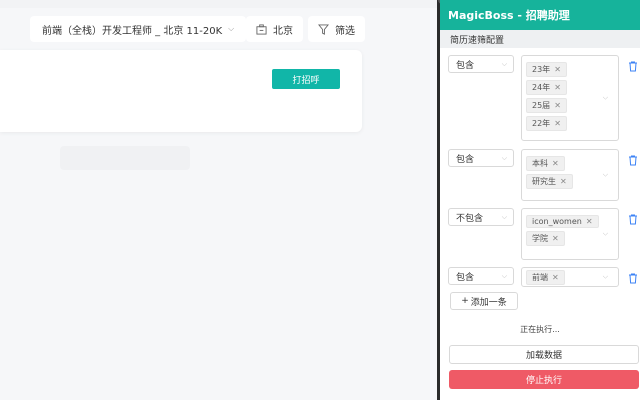 This screenshot has width=640, height=400. Describe the element at coordinates (345, 31) in the screenshot. I see `filter-label: 筛选` at that location.